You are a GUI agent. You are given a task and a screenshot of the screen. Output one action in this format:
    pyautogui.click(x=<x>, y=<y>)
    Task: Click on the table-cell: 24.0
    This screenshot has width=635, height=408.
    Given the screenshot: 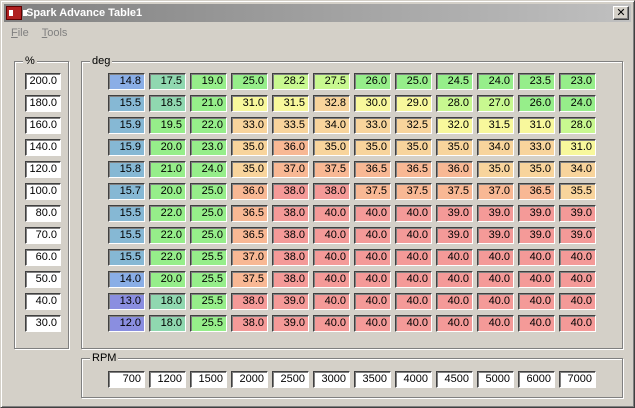 What is the action you would take?
    pyautogui.click(x=577, y=103)
    